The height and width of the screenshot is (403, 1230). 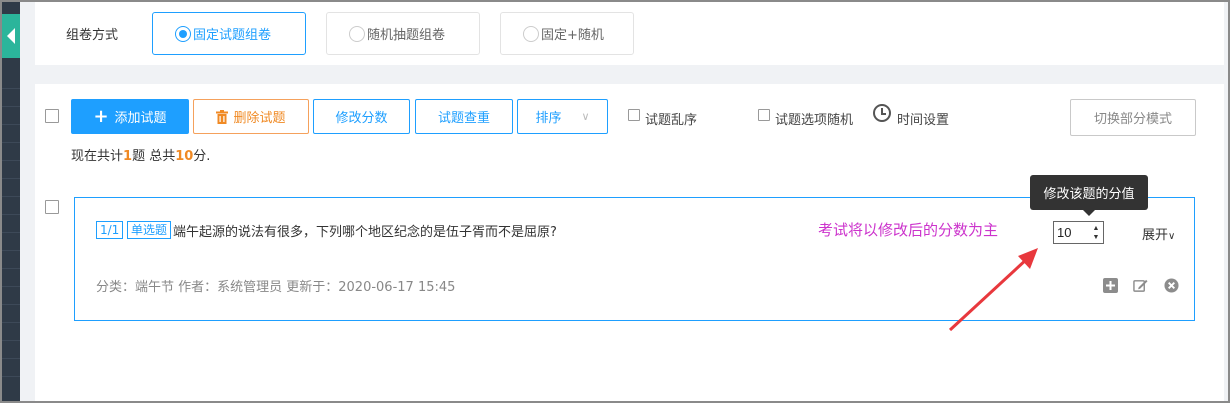 I want to click on time-setting-link: 时间设置, so click(x=923, y=118).